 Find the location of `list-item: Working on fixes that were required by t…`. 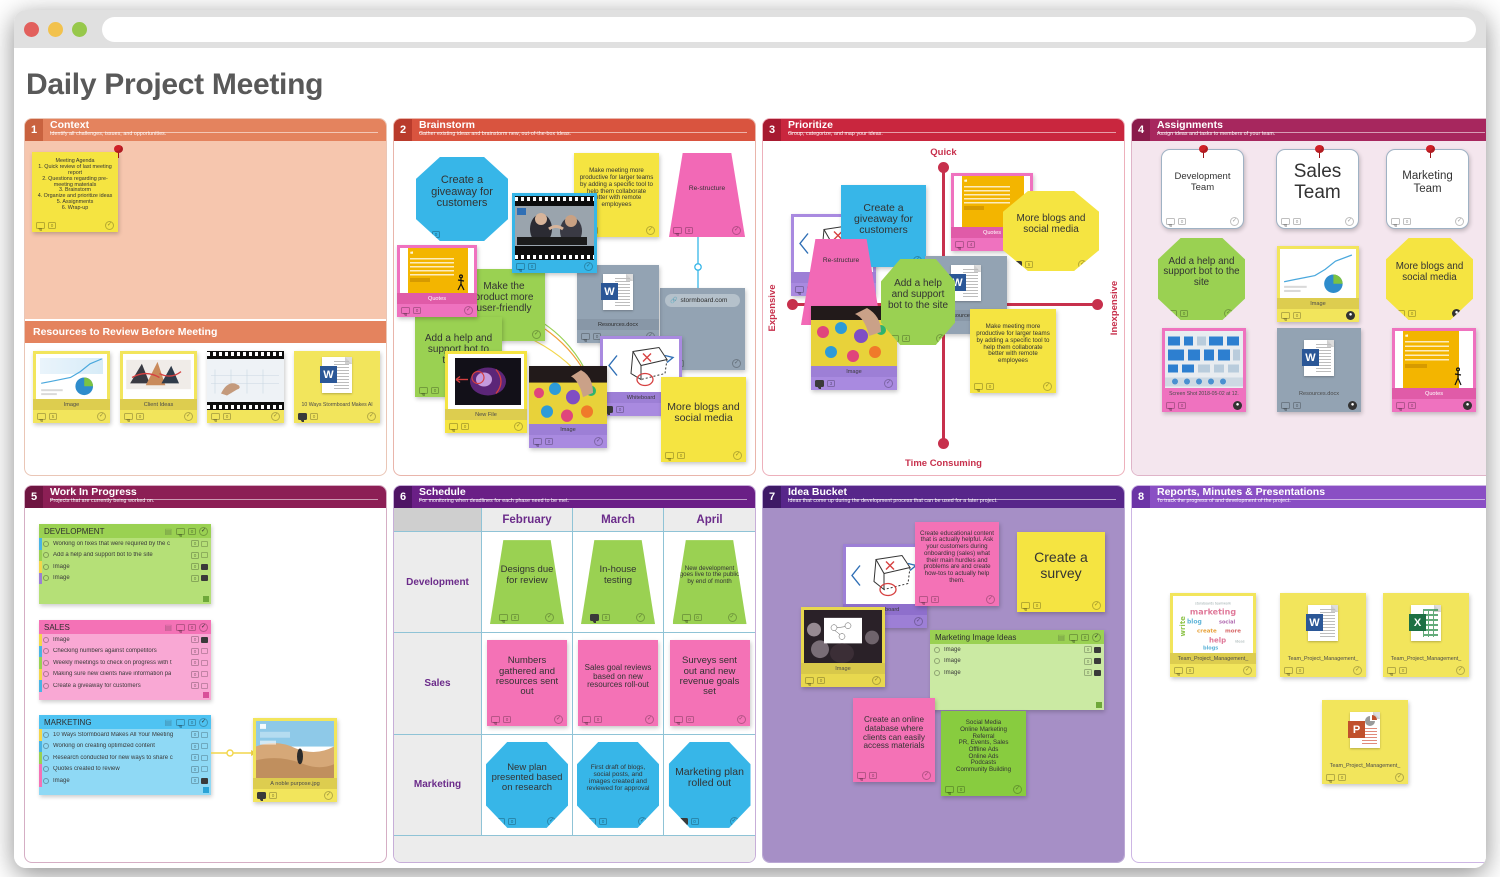

list-item: Working on fixes that were required by t… is located at coordinates (125, 544).